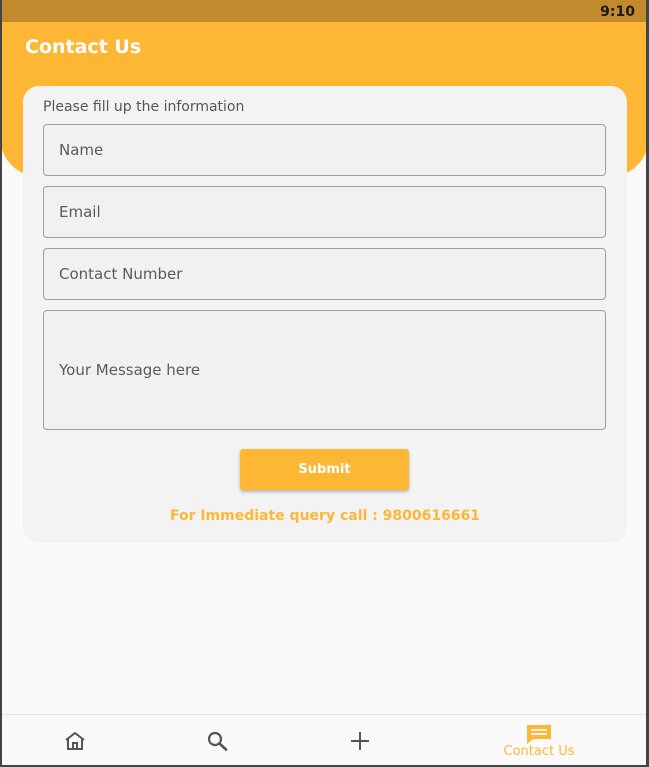 This screenshot has height=767, width=649. I want to click on nav-item-search, so click(218, 741).